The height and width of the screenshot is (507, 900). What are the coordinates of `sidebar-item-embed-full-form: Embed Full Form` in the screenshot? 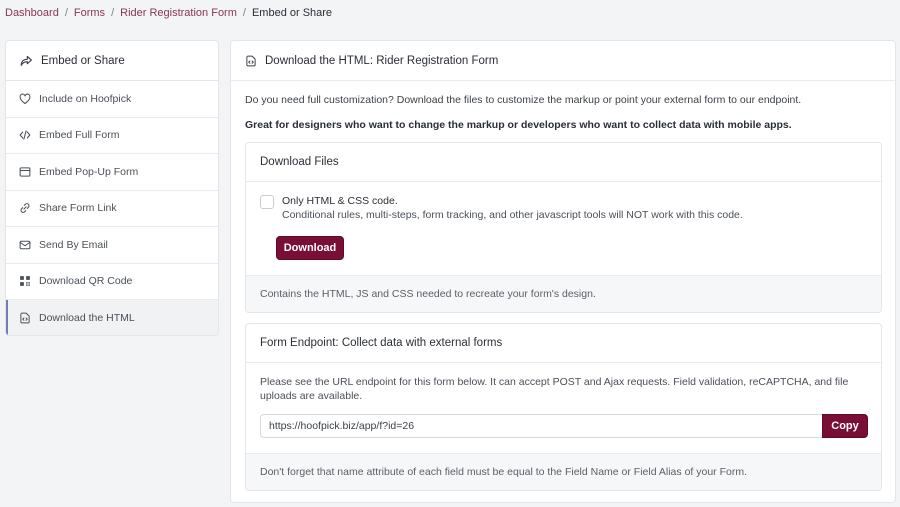 It's located at (112, 136).